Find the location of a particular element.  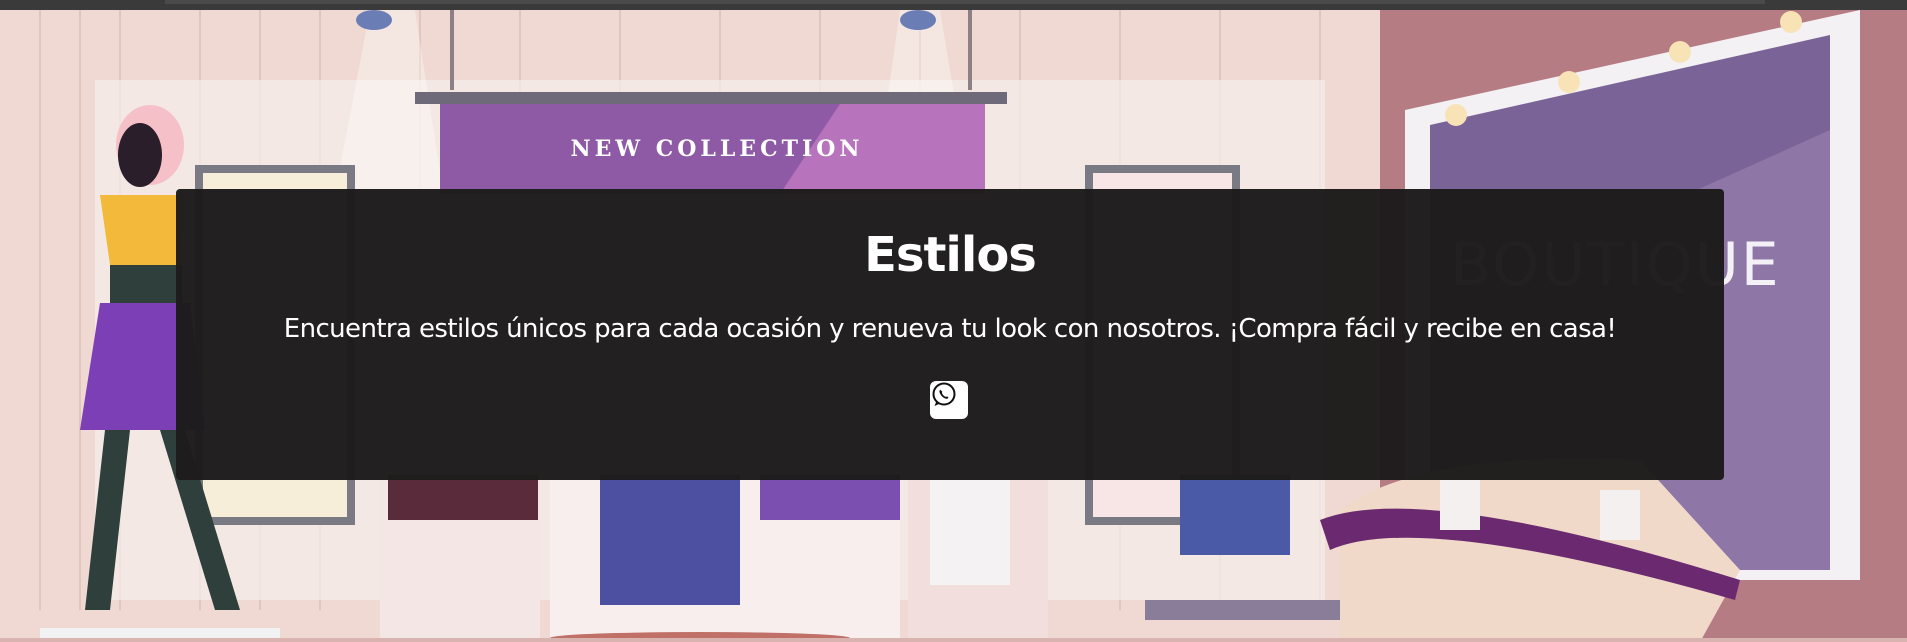

hero-title: Estilos is located at coordinates (950, 255).